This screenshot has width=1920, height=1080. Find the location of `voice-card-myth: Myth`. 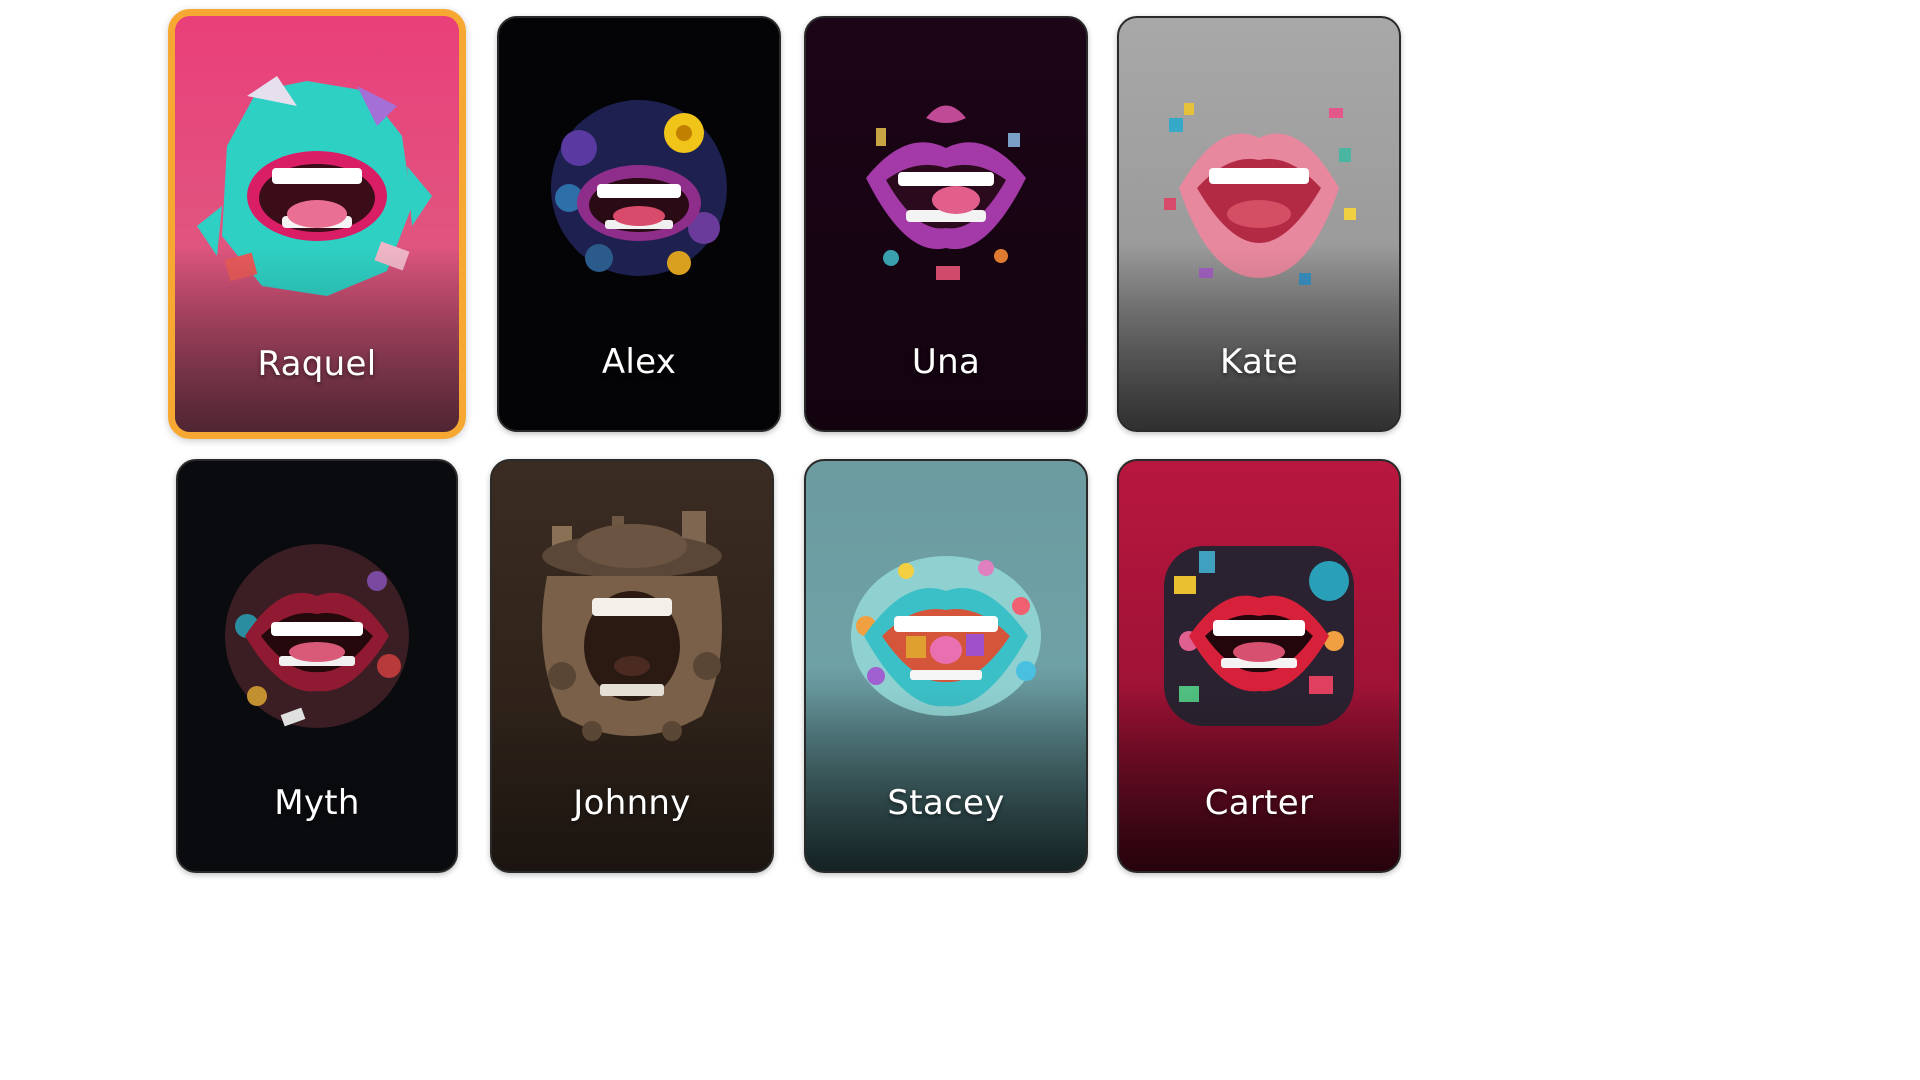

voice-card-myth: Myth is located at coordinates (317, 666).